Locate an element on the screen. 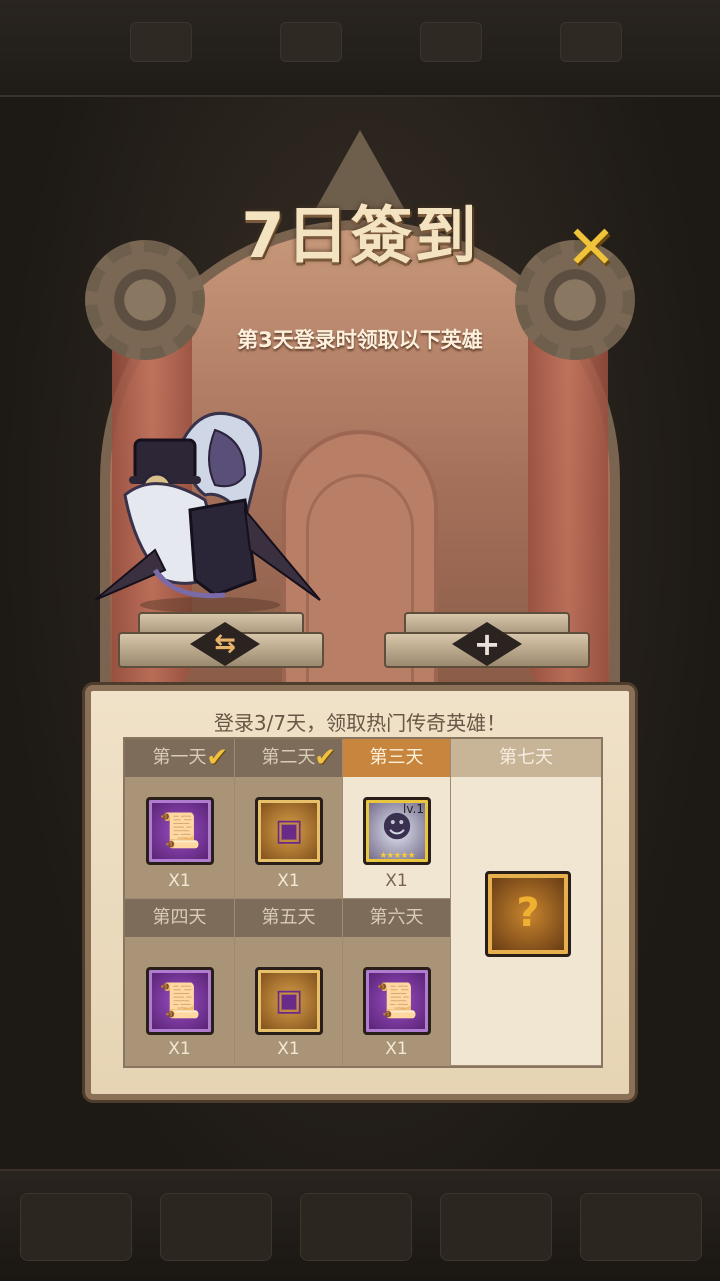 The height and width of the screenshot is (1281, 720). mystery-hero-item: ? is located at coordinates (528, 914).